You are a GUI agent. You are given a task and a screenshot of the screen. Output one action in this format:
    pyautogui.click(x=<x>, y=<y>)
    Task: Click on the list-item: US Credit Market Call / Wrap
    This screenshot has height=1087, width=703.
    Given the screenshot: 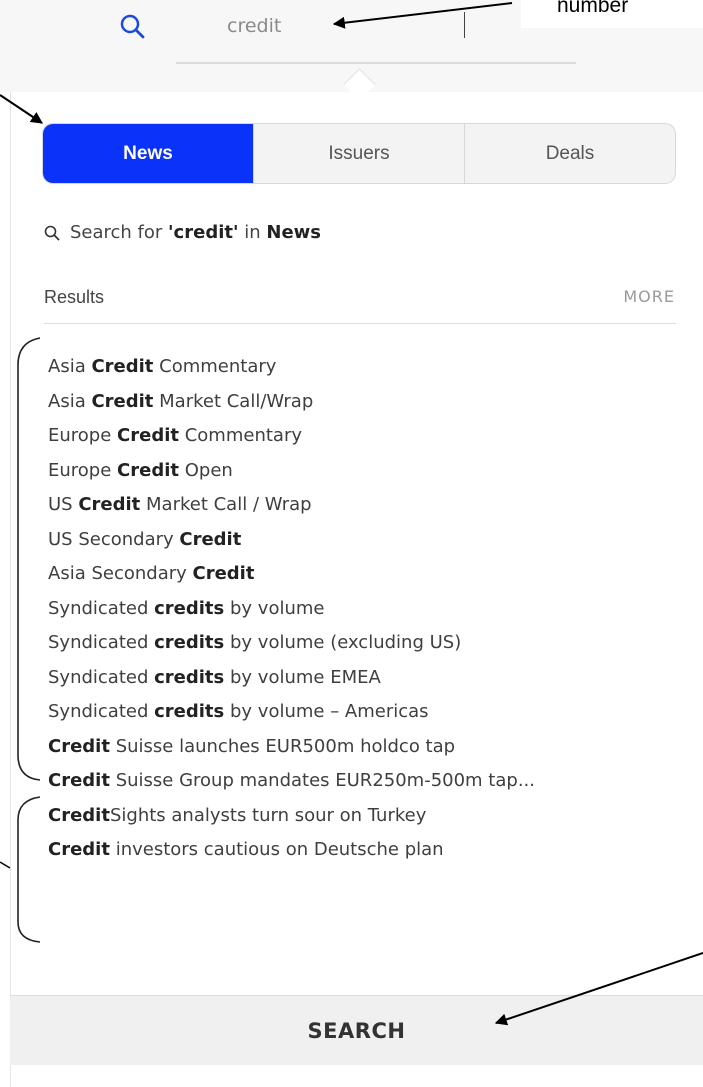 What is the action you would take?
    pyautogui.click(x=291, y=510)
    